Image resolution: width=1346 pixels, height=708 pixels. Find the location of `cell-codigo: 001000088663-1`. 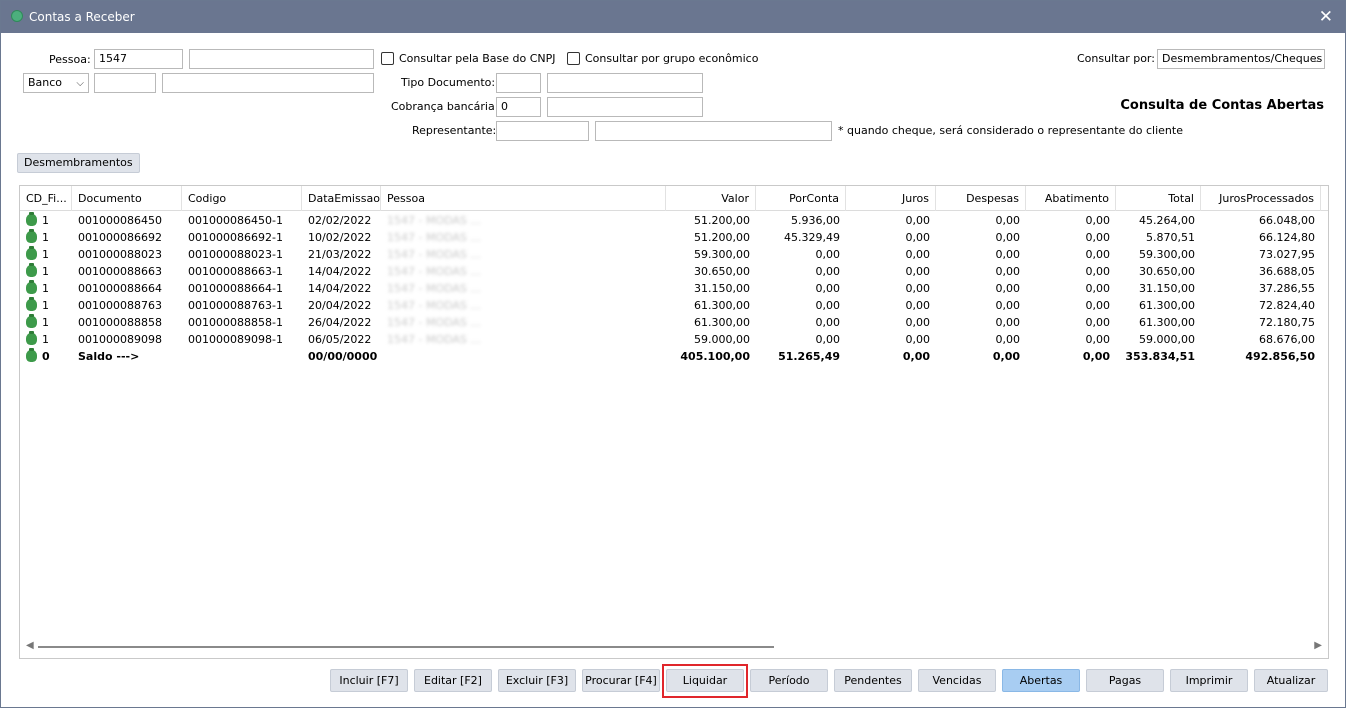

cell-codigo: 001000088663-1 is located at coordinates (235, 271).